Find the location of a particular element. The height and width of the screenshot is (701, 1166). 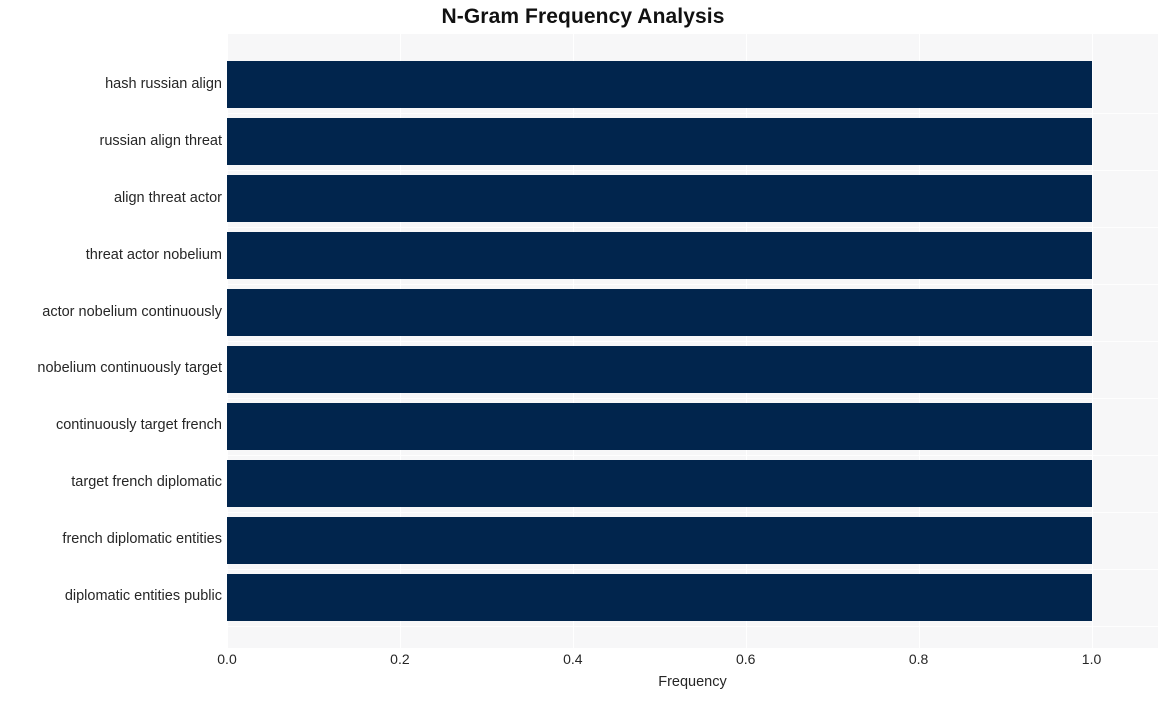

y-axis-tick-label: threat actor nobelium is located at coordinates (153, 254).